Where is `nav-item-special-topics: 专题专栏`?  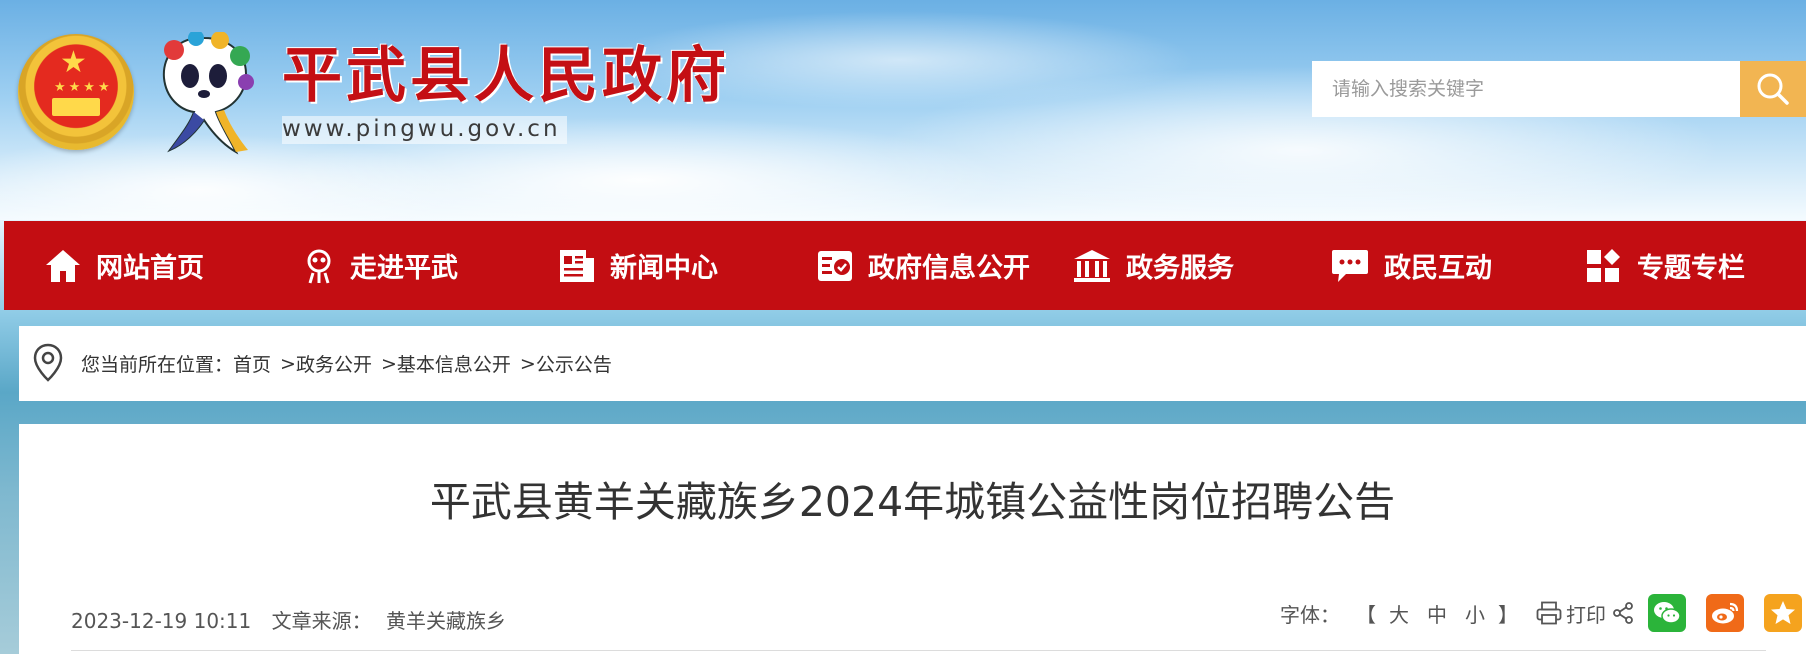 nav-item-special-topics: 专题专栏 is located at coordinates (1665, 265).